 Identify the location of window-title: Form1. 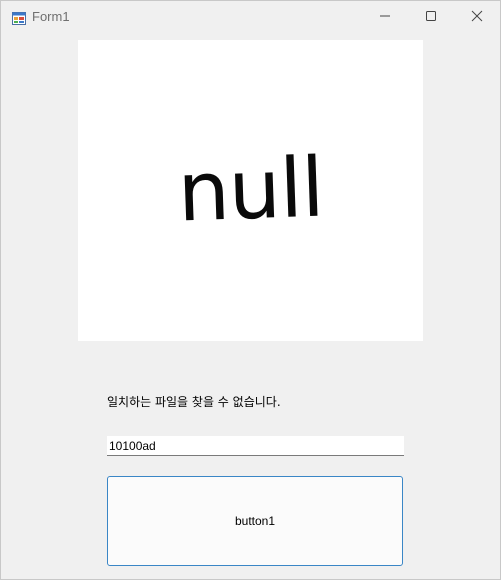
(51, 16).